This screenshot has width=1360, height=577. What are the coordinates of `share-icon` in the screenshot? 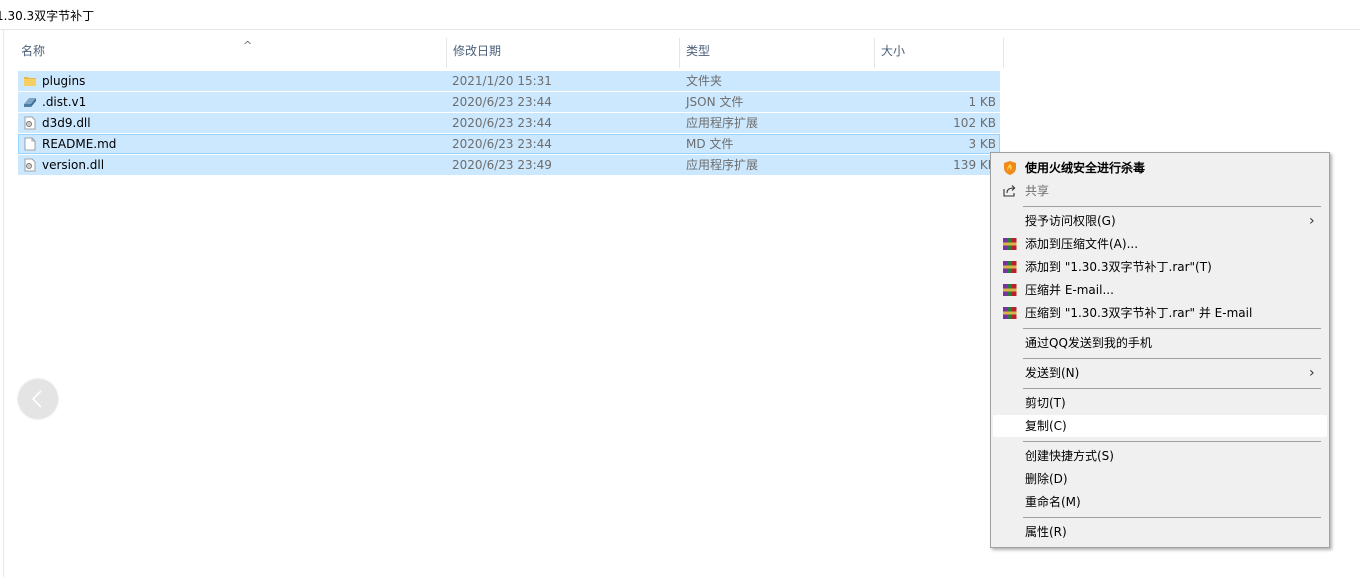 It's located at (1009, 191).